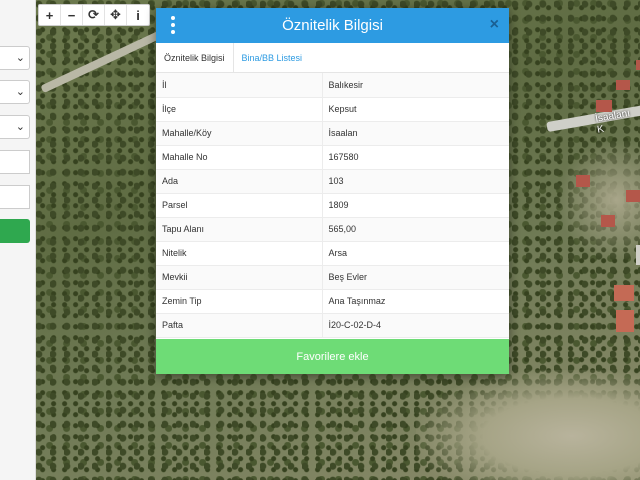  Describe the element at coordinates (415, 85) in the screenshot. I see `attr-value: Balıkesir` at that location.